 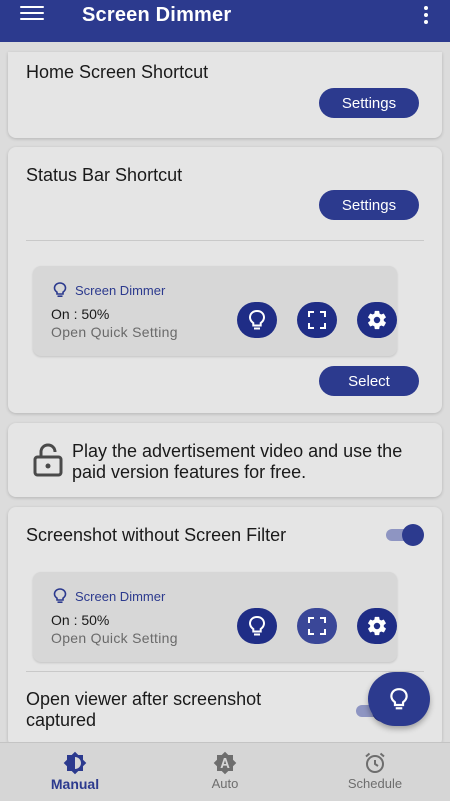 I want to click on nav-auto: Auto, so click(x=225, y=772).